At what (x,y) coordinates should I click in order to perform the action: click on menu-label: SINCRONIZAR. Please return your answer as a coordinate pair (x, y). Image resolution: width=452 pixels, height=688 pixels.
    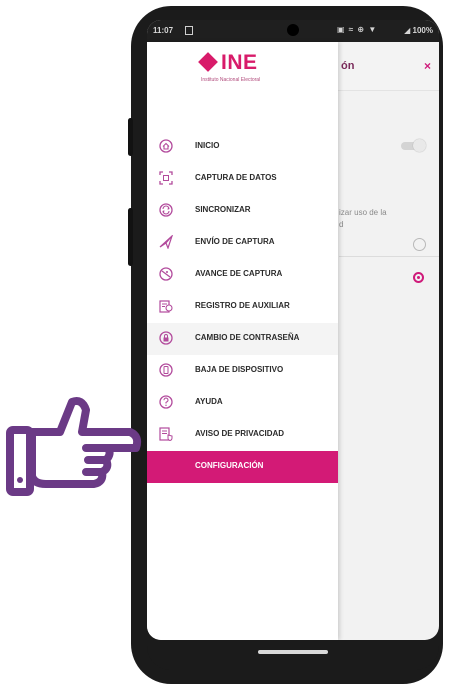
    Looking at the image, I should click on (223, 209).